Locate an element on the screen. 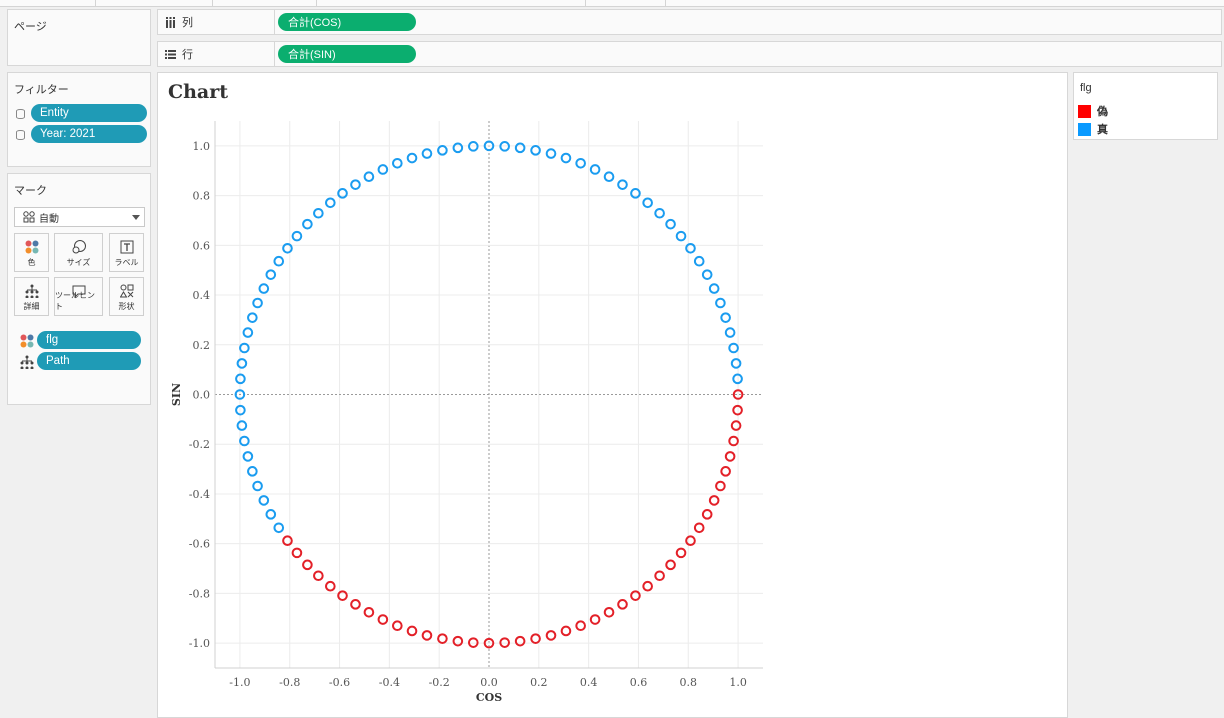 The image size is (1224, 718). filter-pill-year: Year: 2021 is located at coordinates (89, 134).